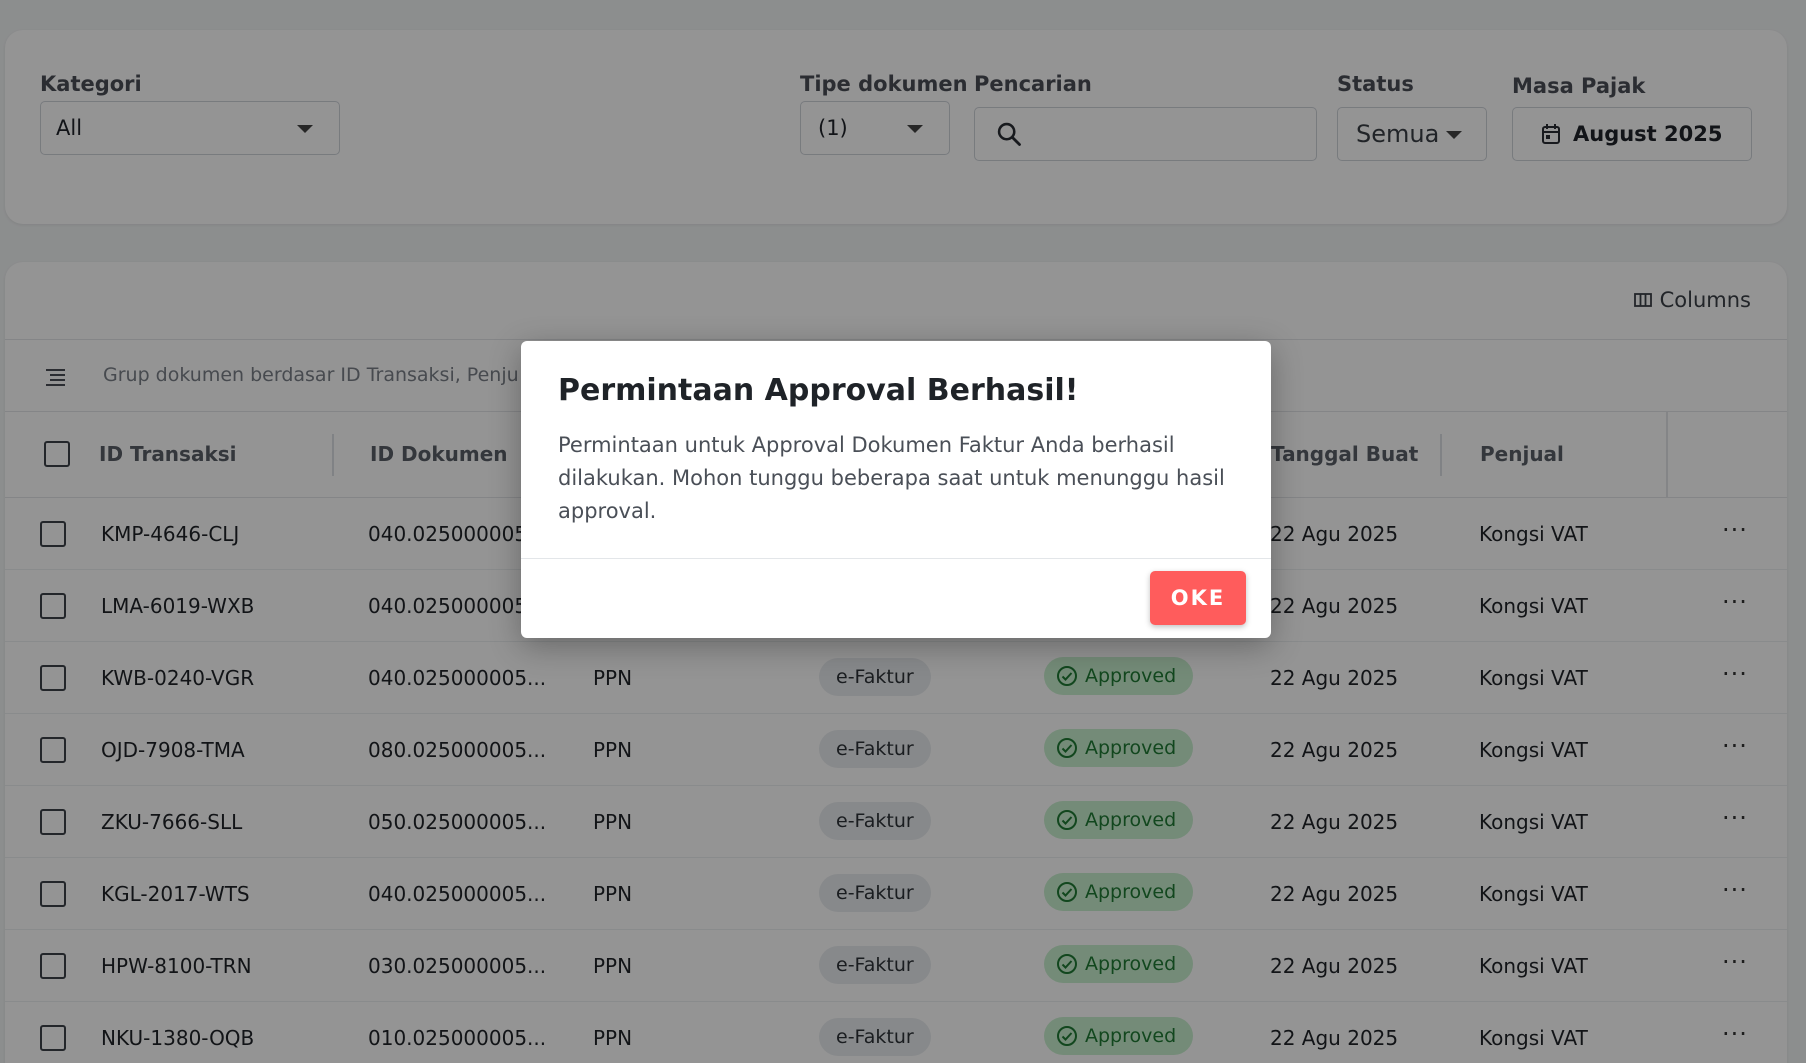 This screenshot has width=1806, height=1063. I want to click on dialog-divider, so click(896, 558).